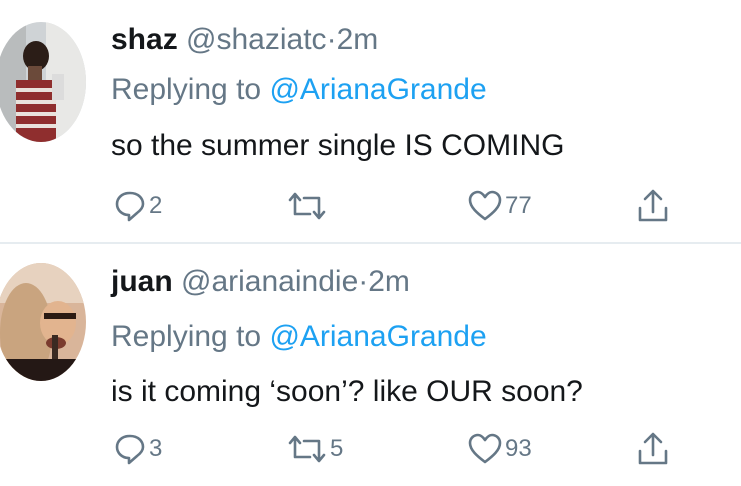 The height and width of the screenshot is (486, 741). Describe the element at coordinates (370, 449) in the screenshot. I see `action-bar: 3 5 93` at that location.